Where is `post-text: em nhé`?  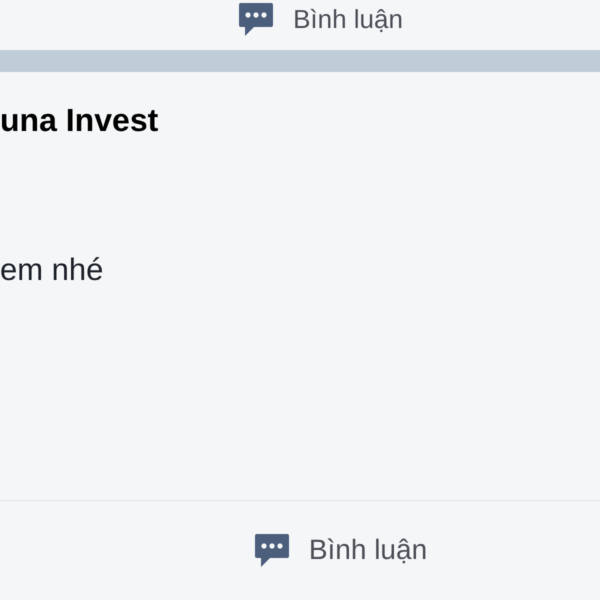 post-text: em nhé is located at coordinates (52, 270).